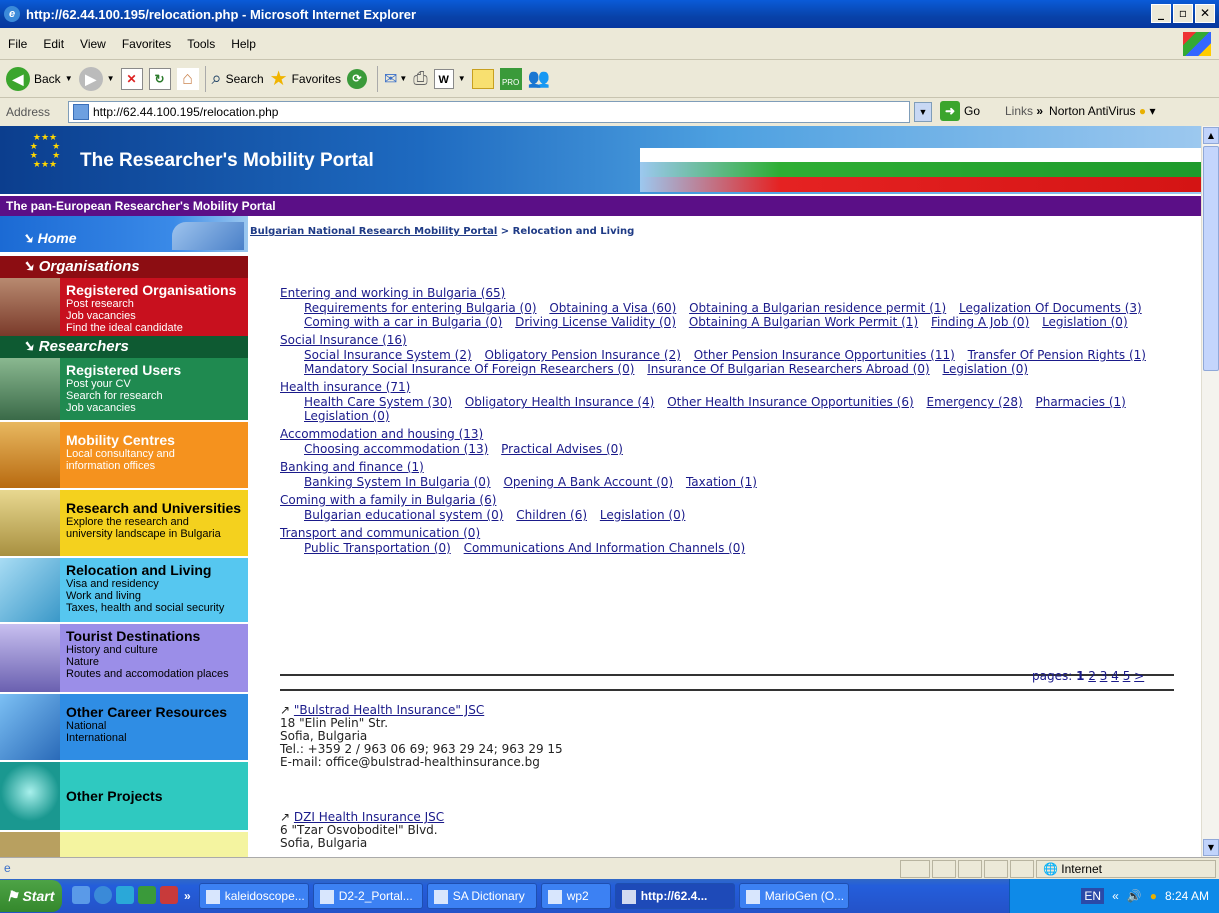 This screenshot has height=913, width=1219. Describe the element at coordinates (39, 79) in the screenshot. I see `back-button: ◀ Back ▼` at that location.